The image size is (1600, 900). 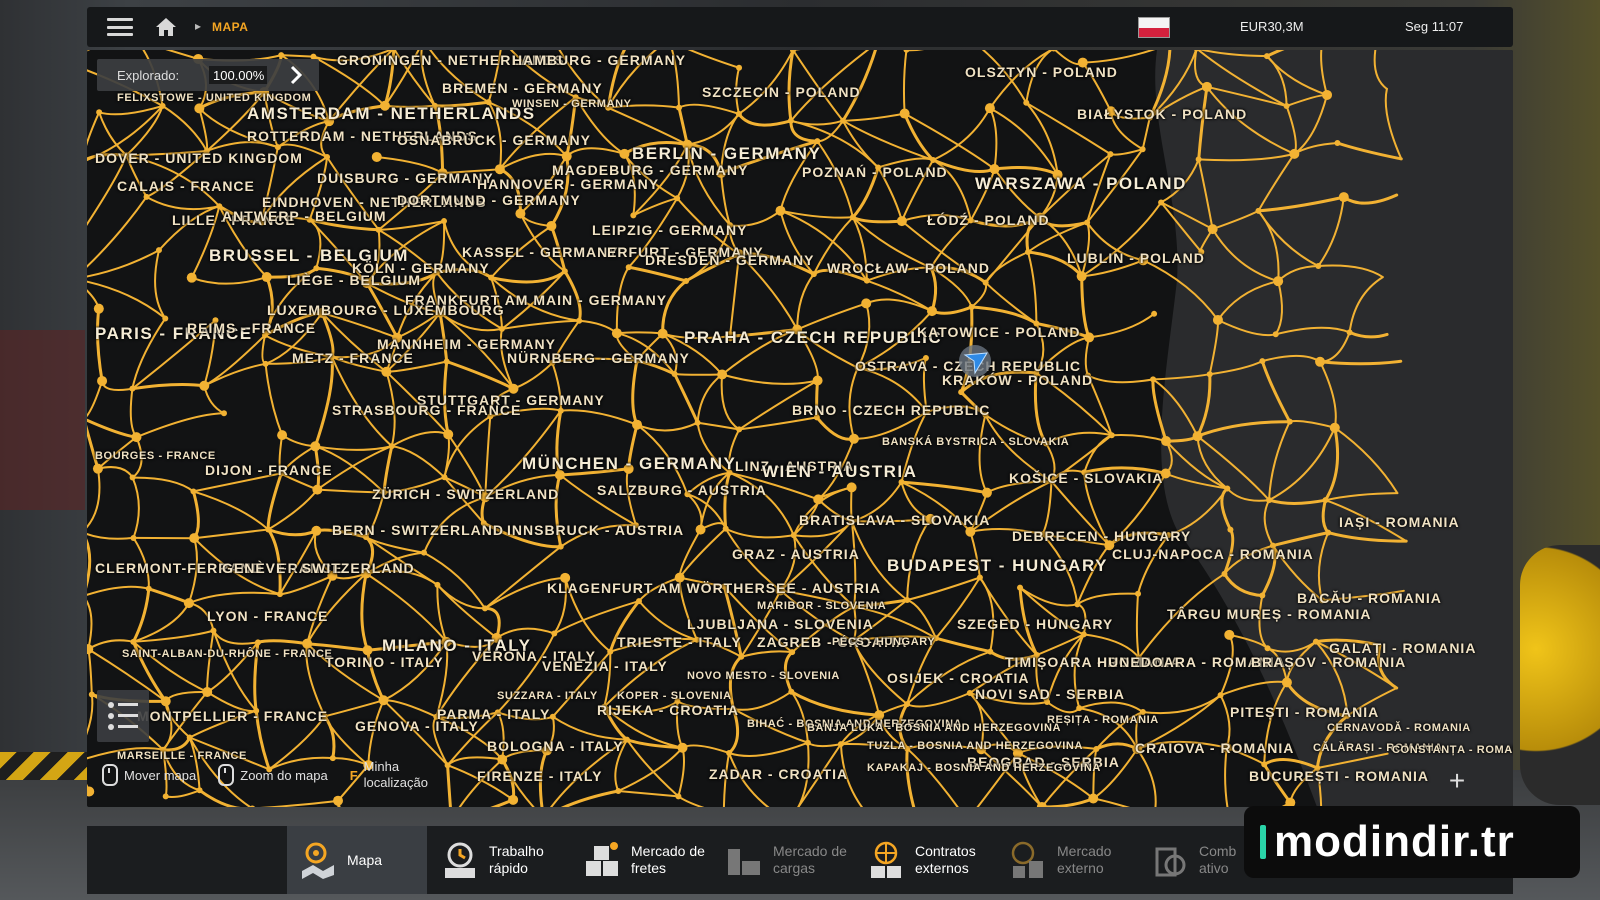 What do you see at coordinates (1215, 748) in the screenshot?
I see `city-label: CRAIOVA - ROMANIA` at bounding box center [1215, 748].